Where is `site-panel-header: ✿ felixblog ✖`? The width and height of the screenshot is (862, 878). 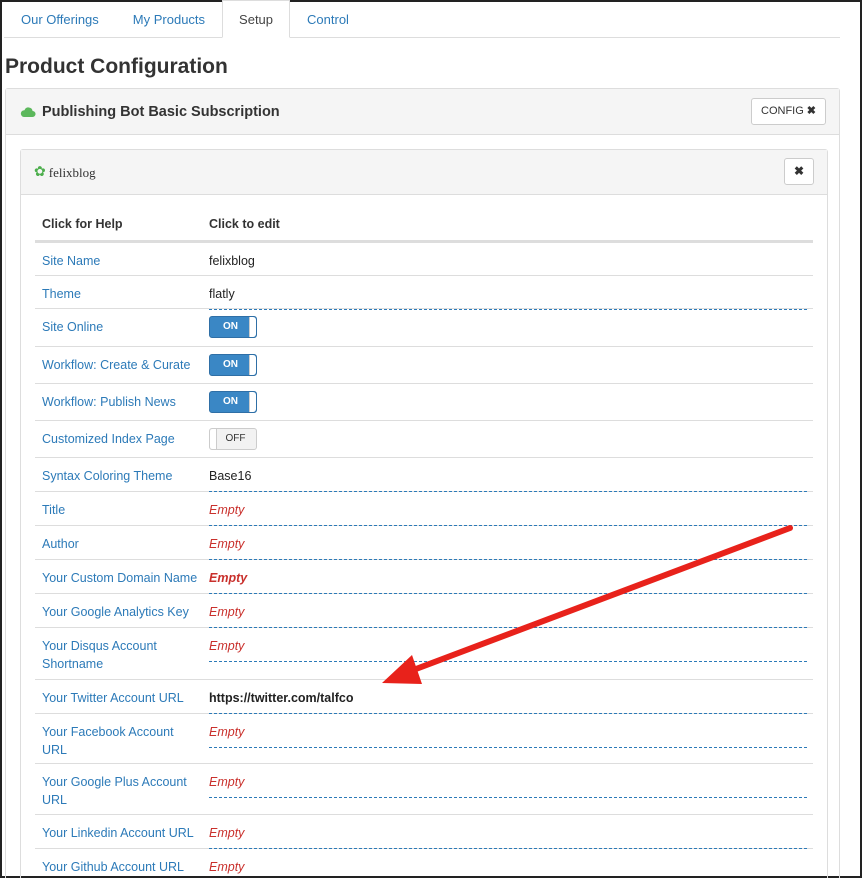
site-panel-header: ✿ felixblog ✖ is located at coordinates (424, 172).